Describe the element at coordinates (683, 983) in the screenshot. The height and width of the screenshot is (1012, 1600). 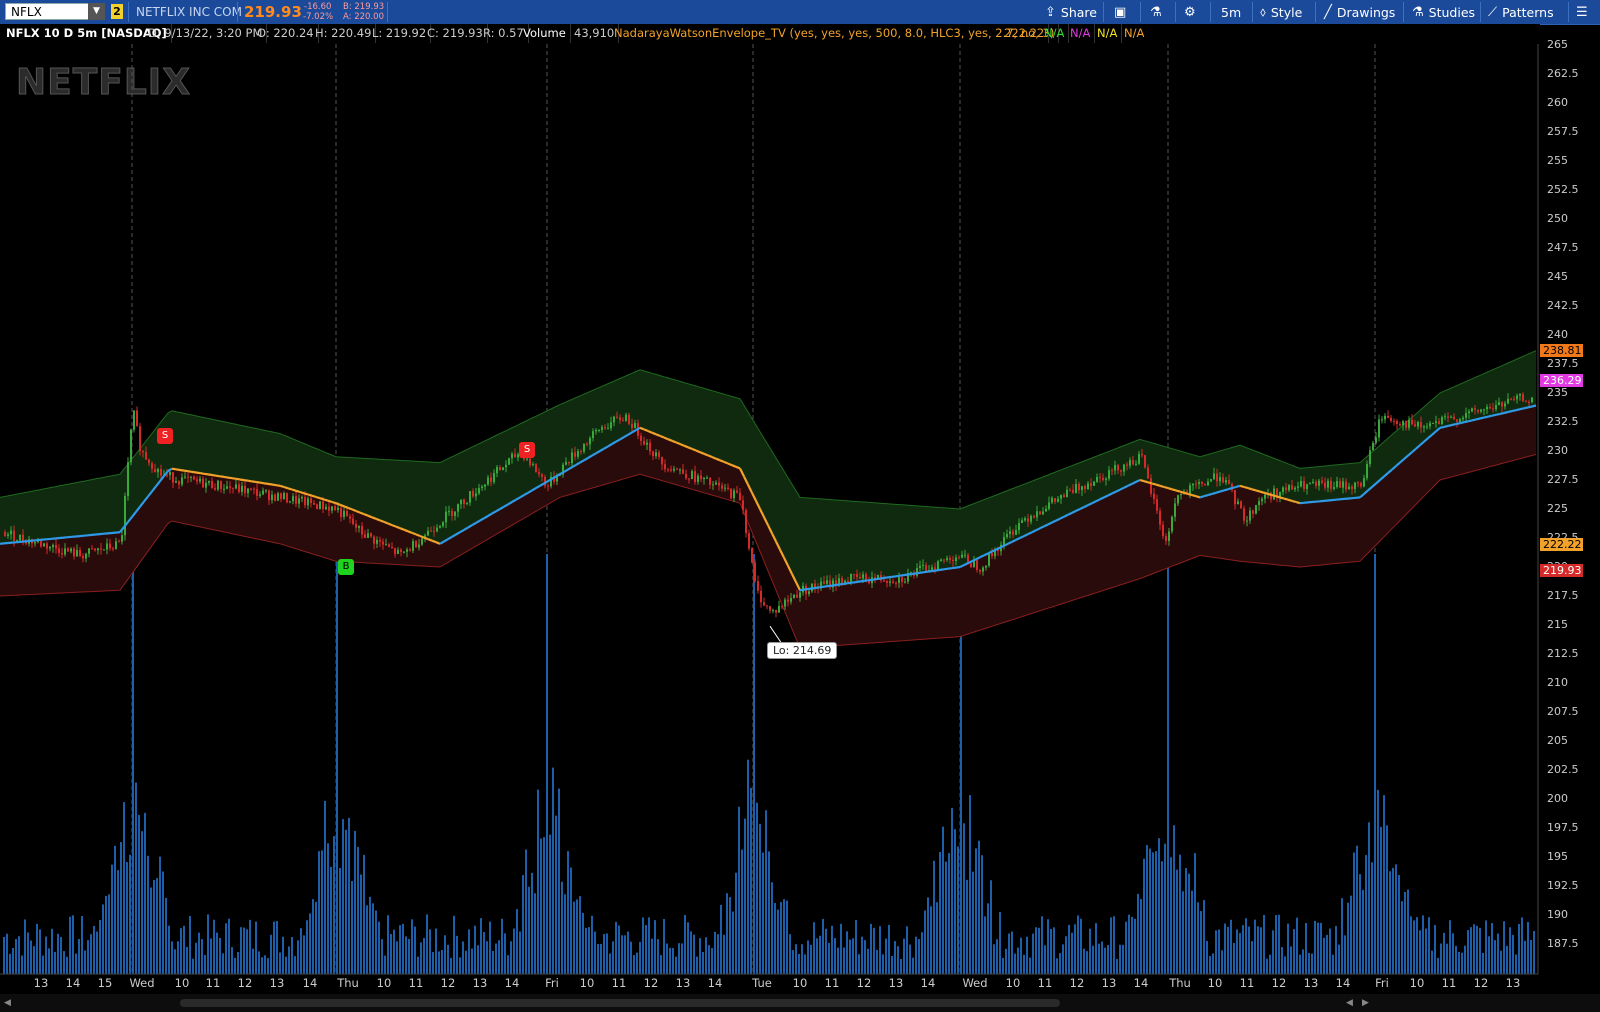
I see `x-tick-label: 13` at that location.